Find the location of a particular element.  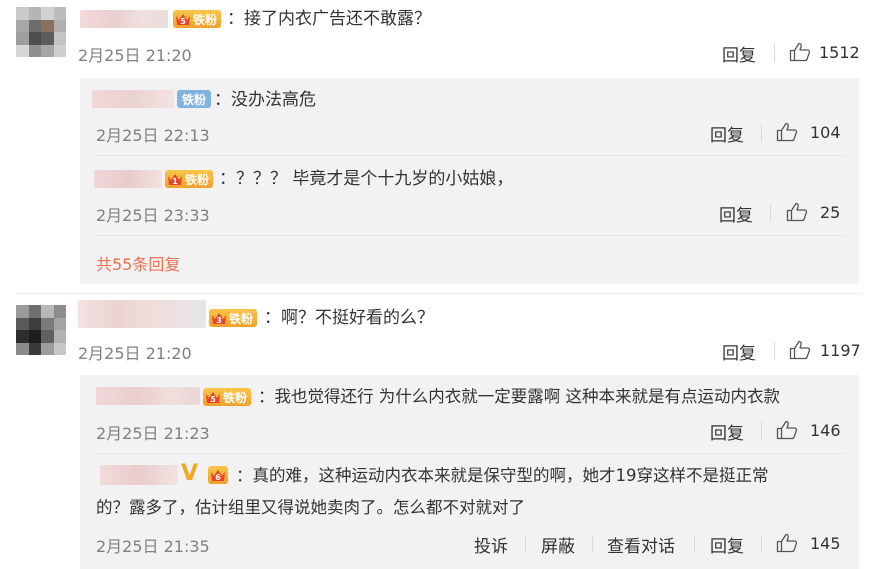

like-count: 146 is located at coordinates (825, 430).